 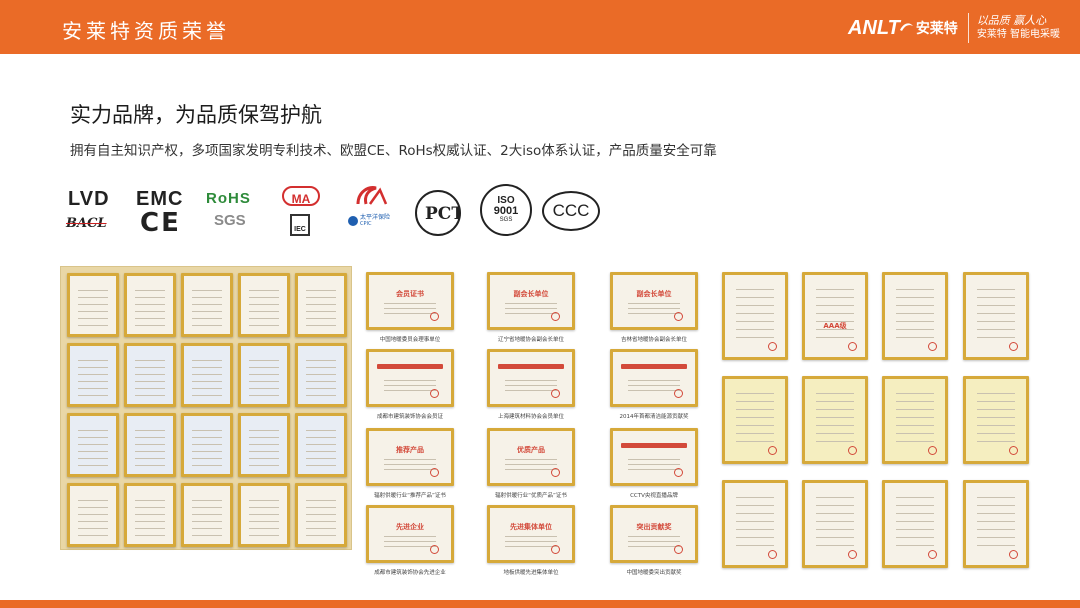 What do you see at coordinates (410, 496) in the screenshot?
I see `certificate-caption: 辐射供暖行业“推荐产品”证书` at bounding box center [410, 496].